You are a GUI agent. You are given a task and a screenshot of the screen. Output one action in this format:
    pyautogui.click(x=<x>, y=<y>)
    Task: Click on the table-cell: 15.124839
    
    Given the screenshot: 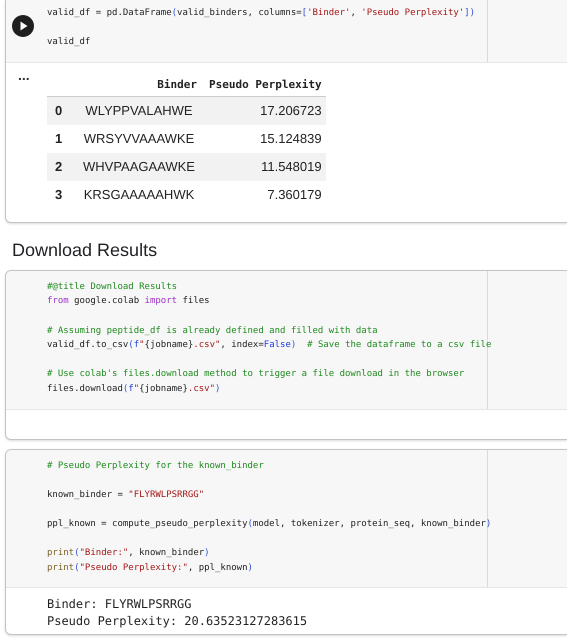 What is the action you would take?
    pyautogui.click(x=263, y=138)
    